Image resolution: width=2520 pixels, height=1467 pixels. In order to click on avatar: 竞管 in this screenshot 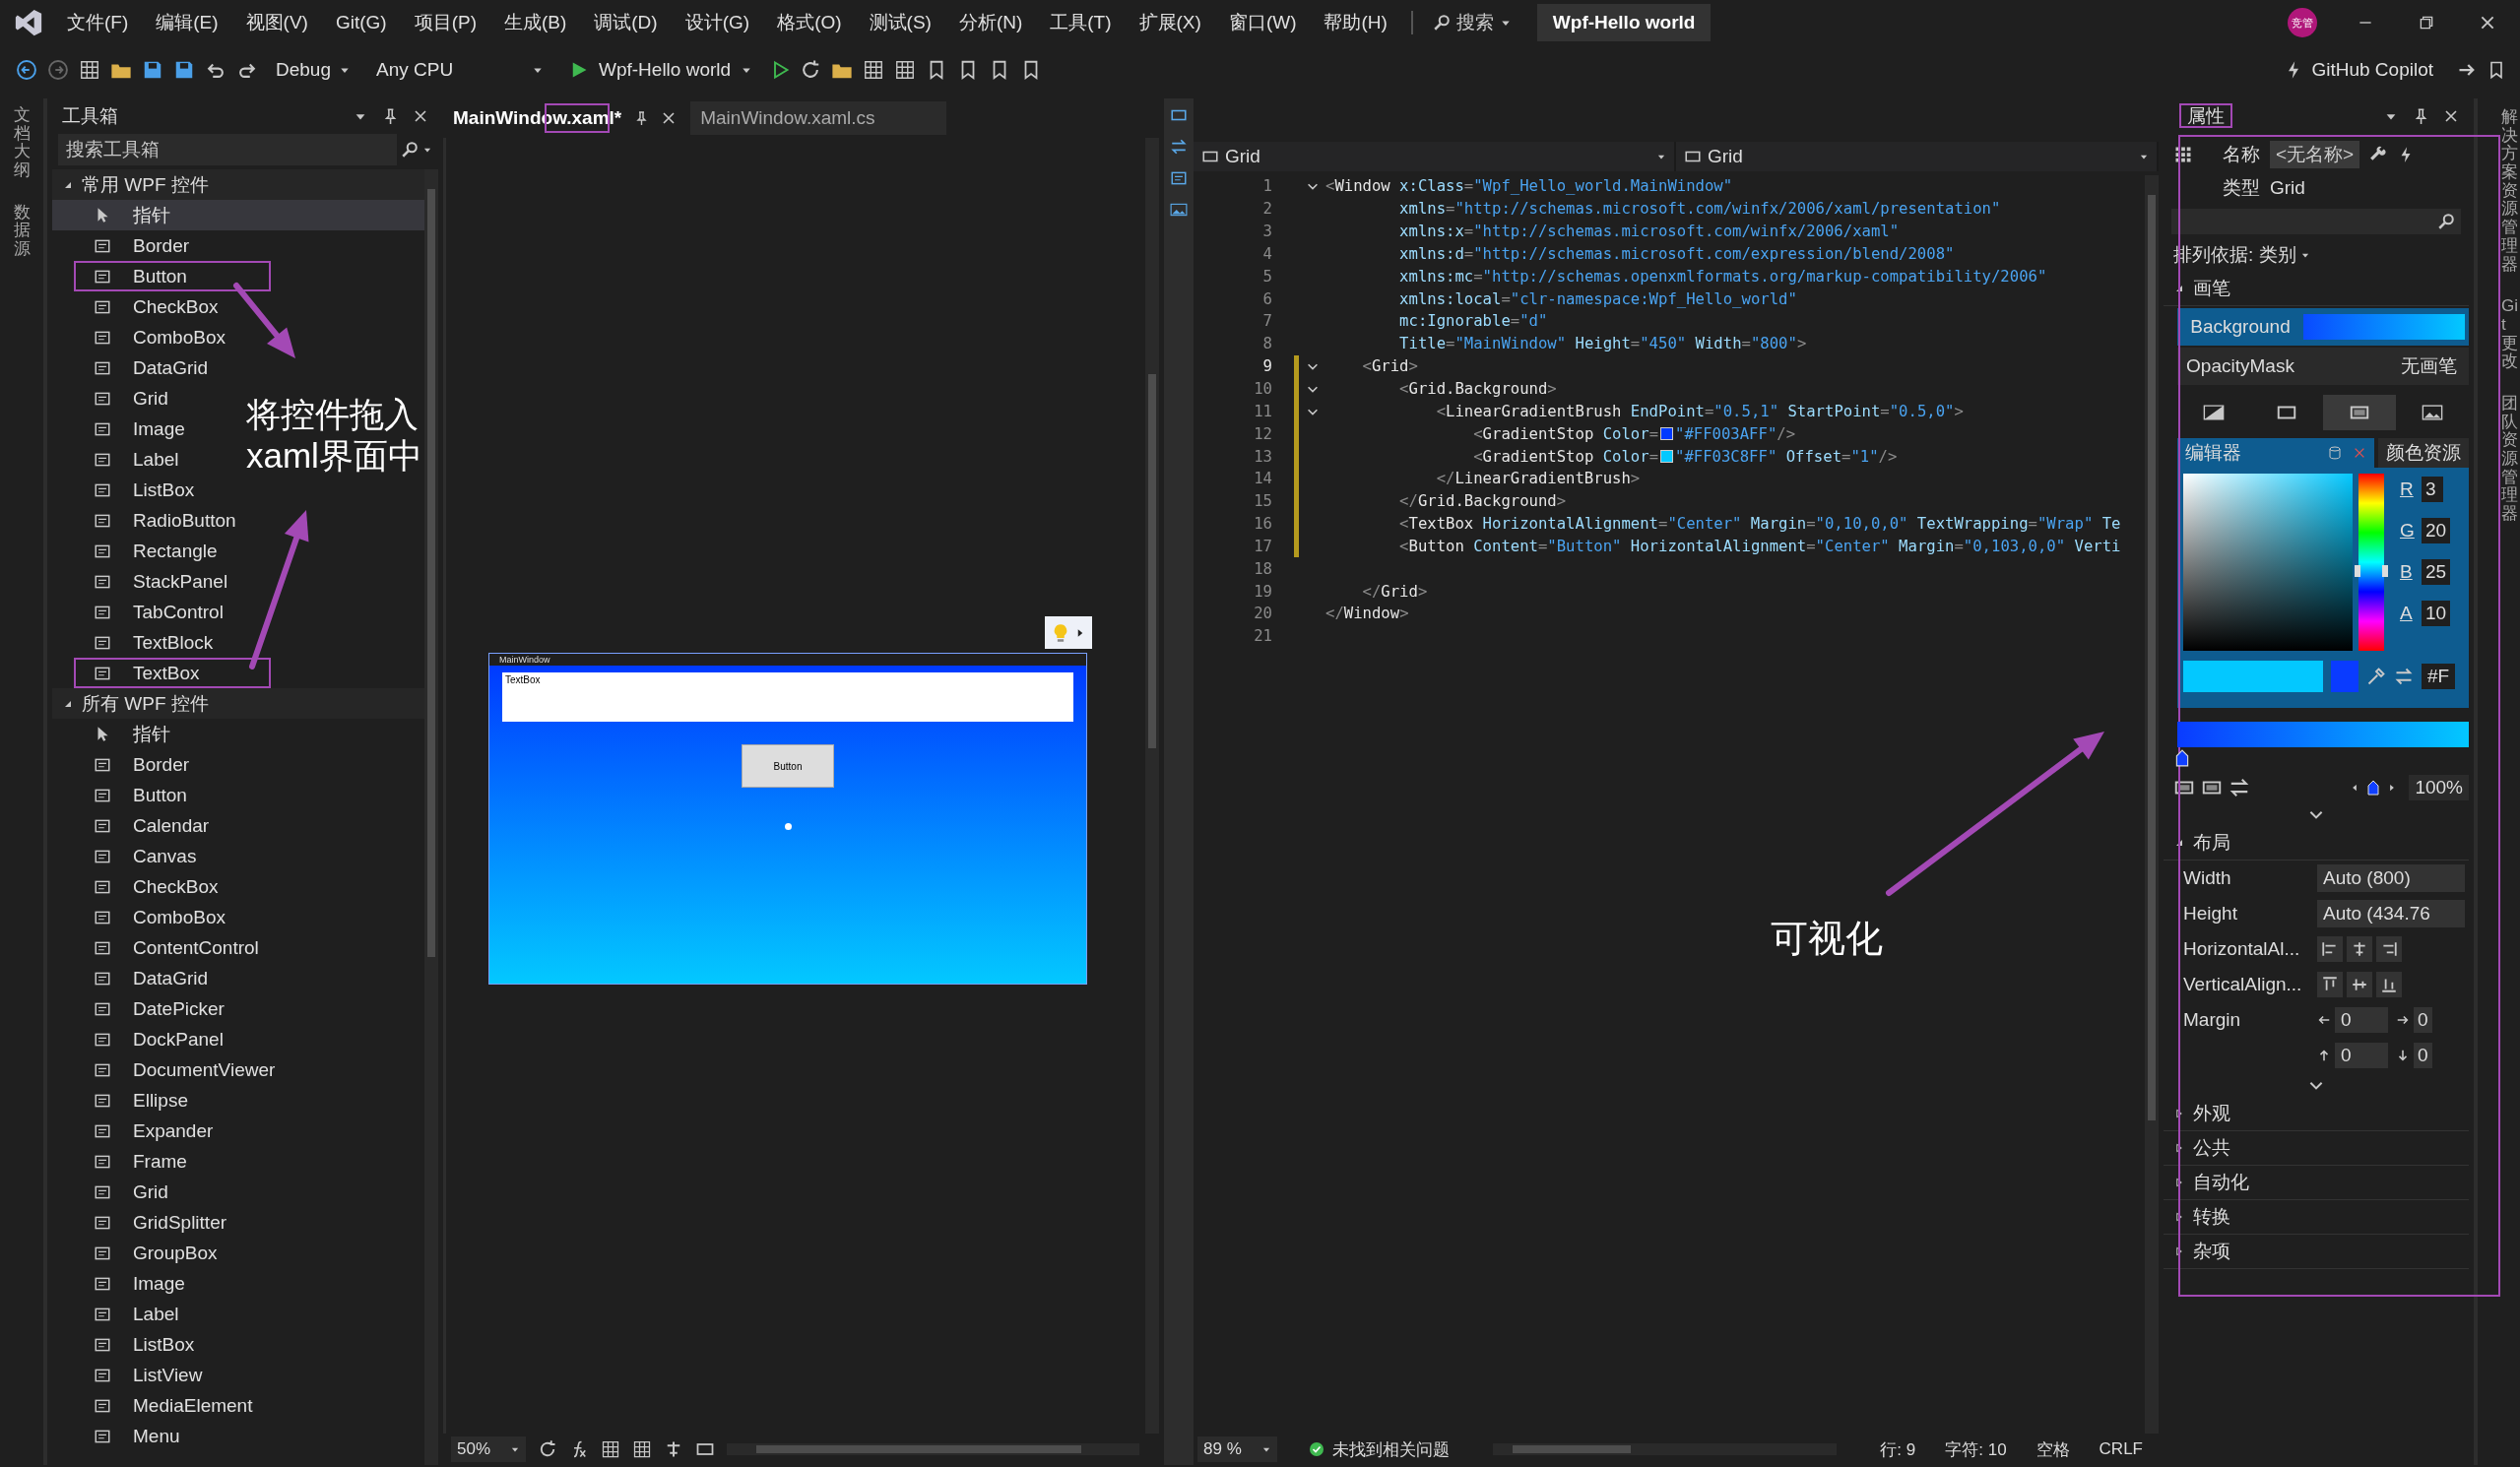, I will do `click(2302, 22)`.